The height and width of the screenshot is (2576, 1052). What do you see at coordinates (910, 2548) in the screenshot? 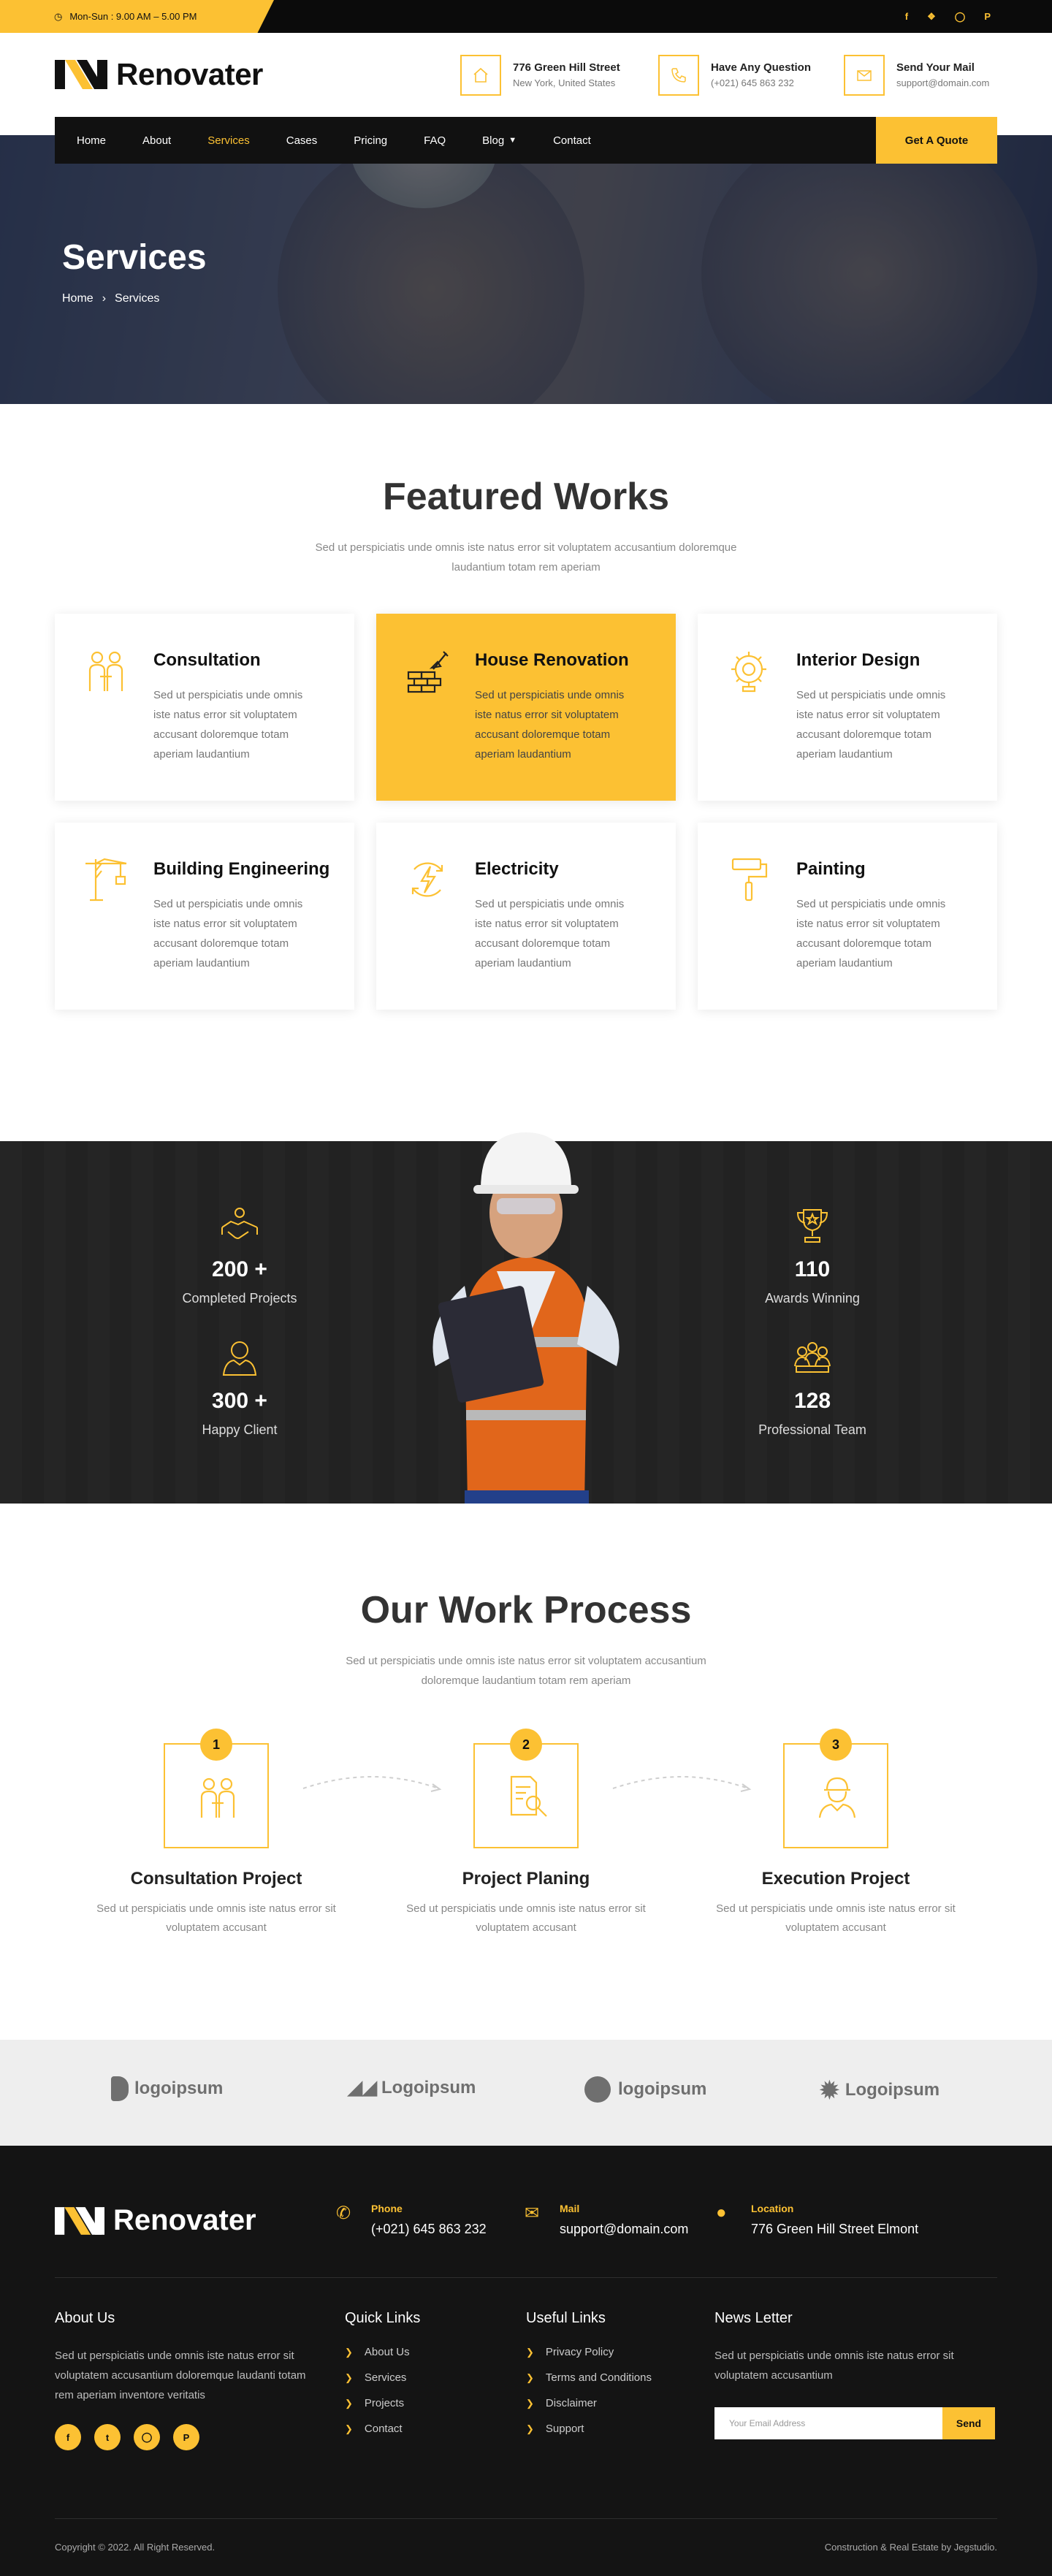
I see `credit-text: Construction & Real Estate by Jegstudio.` at bounding box center [910, 2548].